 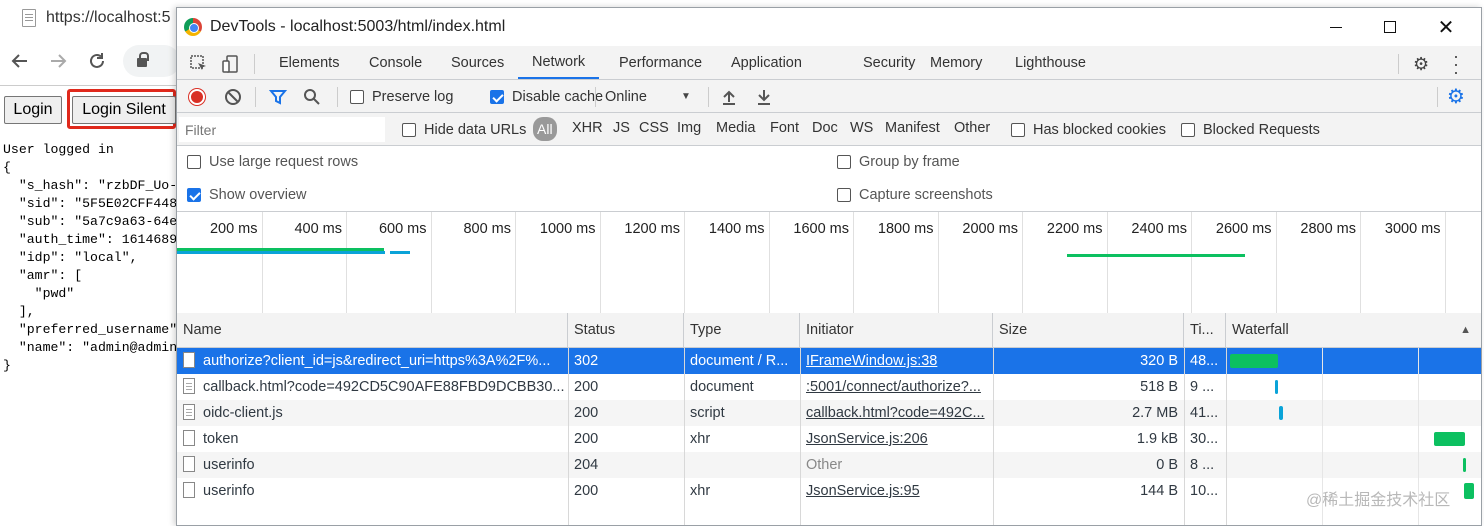 What do you see at coordinates (477, 62) in the screenshot?
I see `tab-sources: Sources` at bounding box center [477, 62].